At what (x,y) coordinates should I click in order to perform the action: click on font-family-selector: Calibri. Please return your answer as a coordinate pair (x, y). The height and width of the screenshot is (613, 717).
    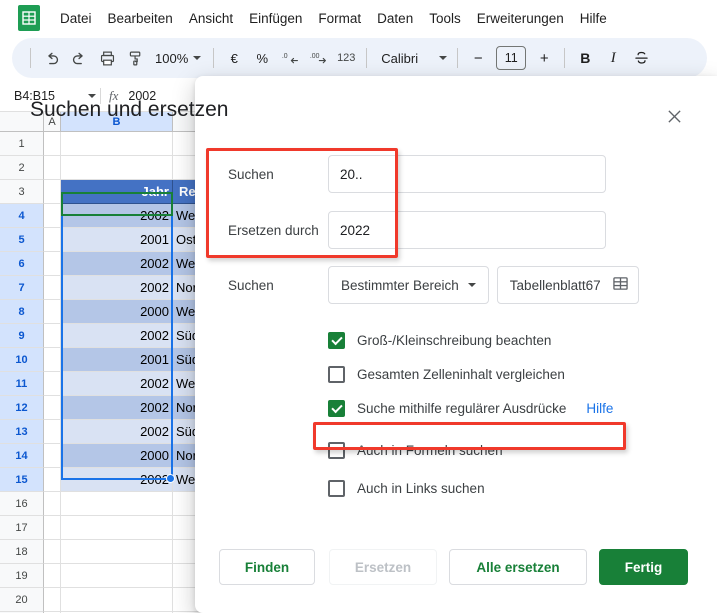
    Looking at the image, I should click on (412, 58).